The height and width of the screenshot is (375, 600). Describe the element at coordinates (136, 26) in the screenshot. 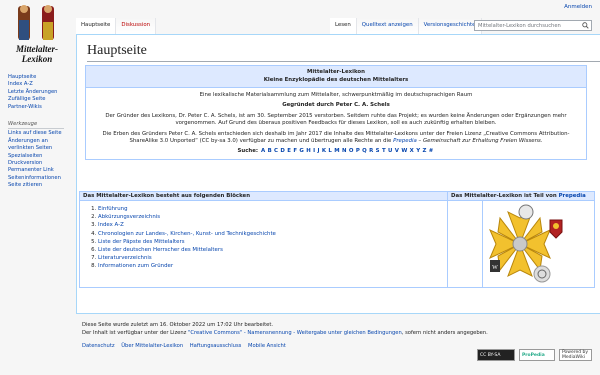

I see `tab-diskussion: Diskussion` at that location.